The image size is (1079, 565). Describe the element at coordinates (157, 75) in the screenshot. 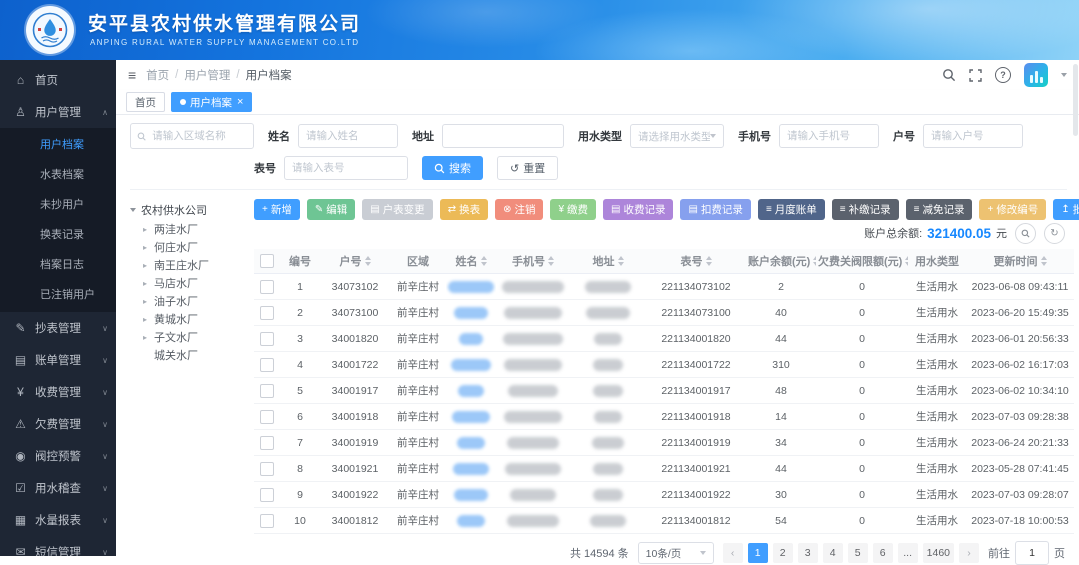

I see `breadcrumb-item-0: 首页` at that location.